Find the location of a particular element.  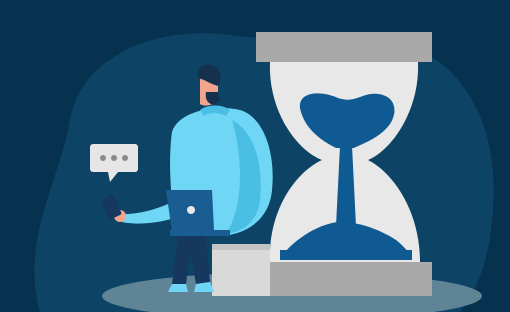

seat-block is located at coordinates (241, 270).